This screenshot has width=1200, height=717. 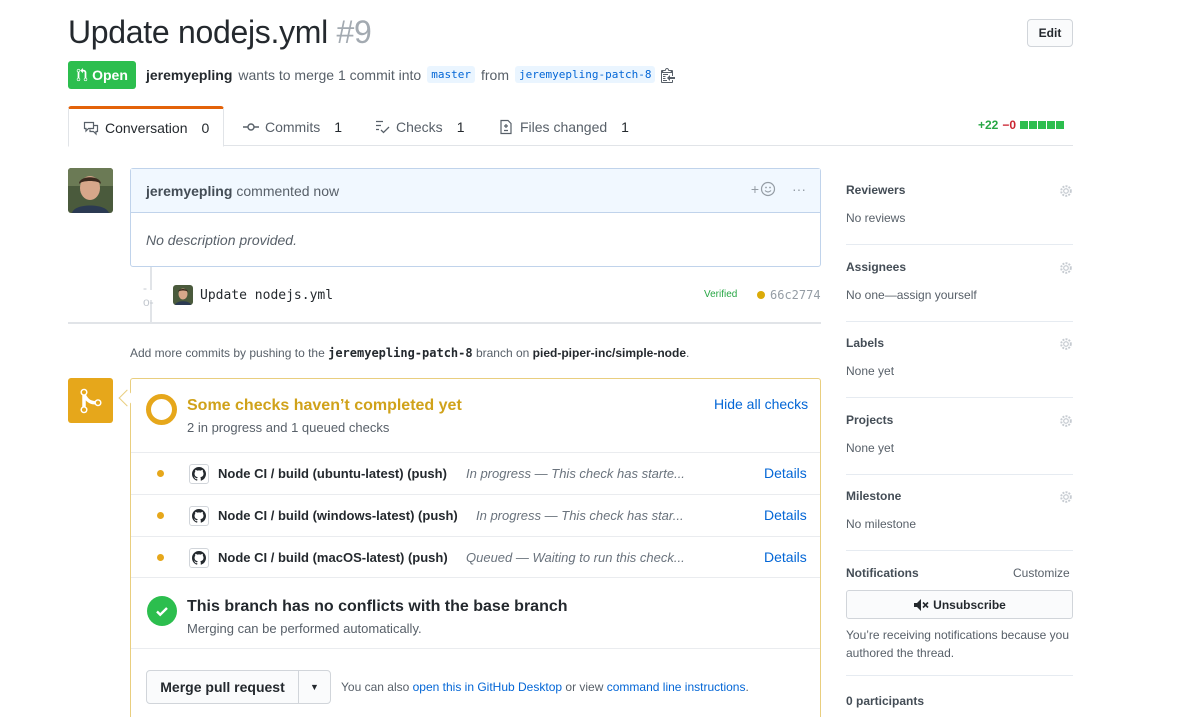 What do you see at coordinates (90, 400) in the screenshot?
I see `git-merge-icon` at bounding box center [90, 400].